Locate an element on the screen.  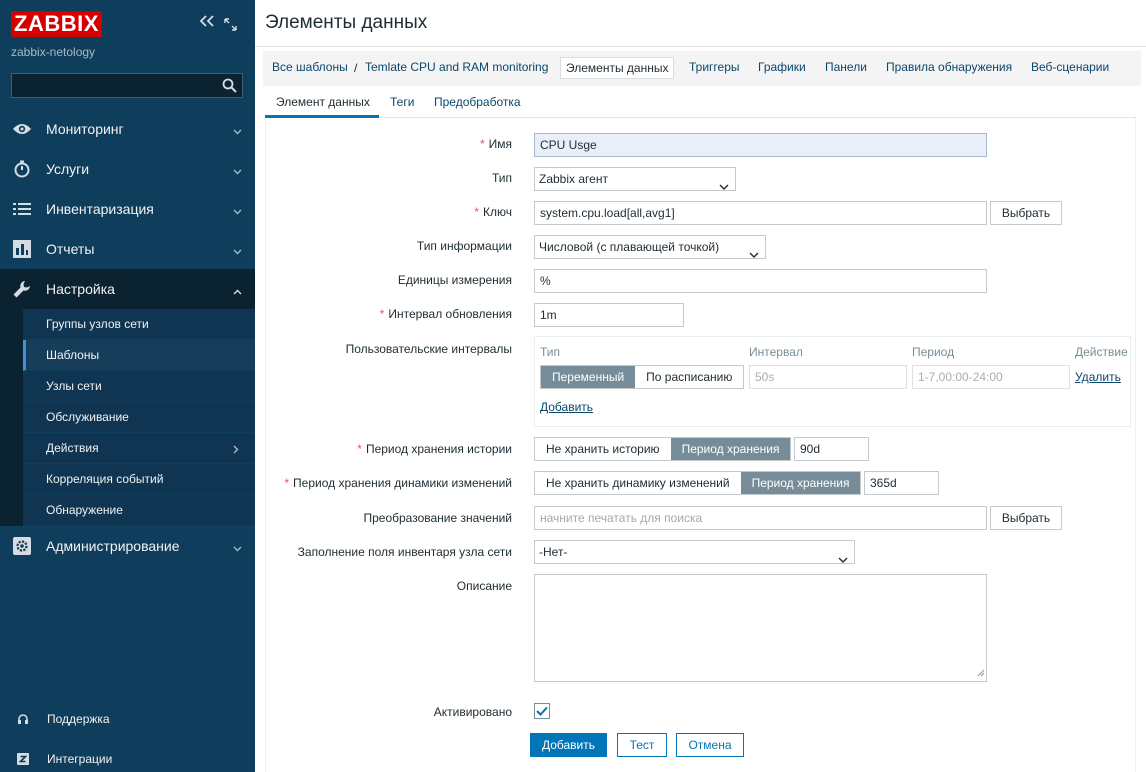
tab-discovery-rules: Правила обнаружения is located at coordinates (949, 68).